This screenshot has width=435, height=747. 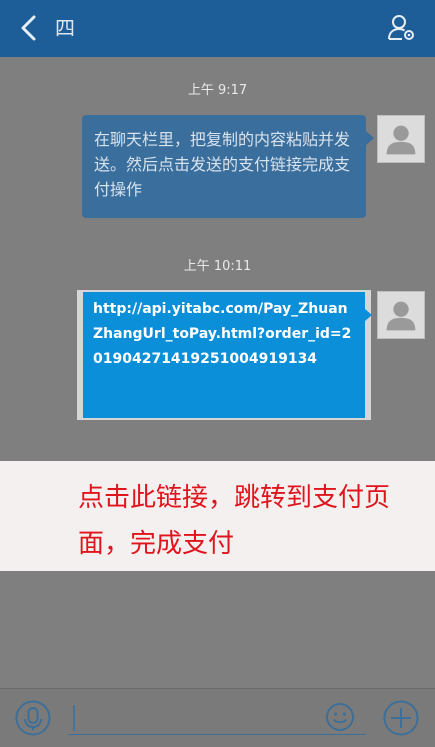 What do you see at coordinates (217, 28) in the screenshot?
I see `chat-header: 四` at bounding box center [217, 28].